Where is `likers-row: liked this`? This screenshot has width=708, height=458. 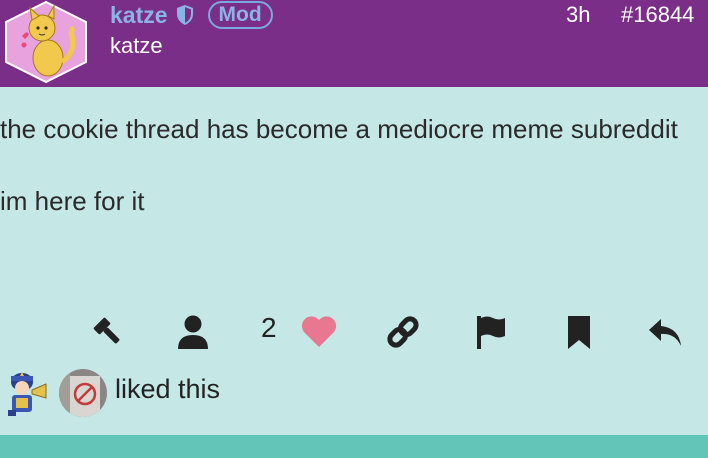
likers-row: liked this is located at coordinates (354, 392).